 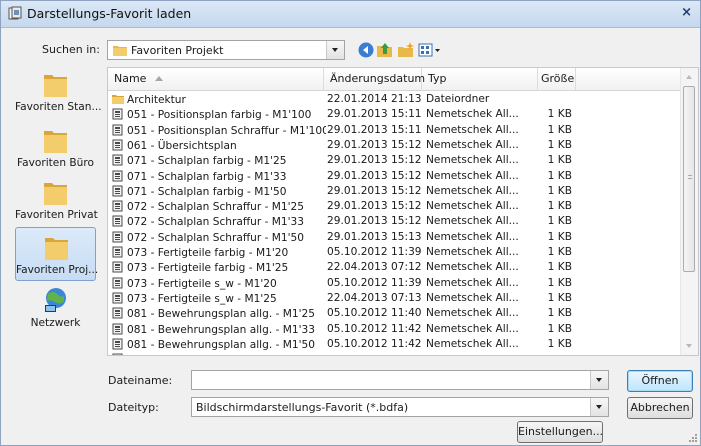 I want to click on file-name: 073 - Fertigteile s_w - M1'20, so click(x=202, y=283).